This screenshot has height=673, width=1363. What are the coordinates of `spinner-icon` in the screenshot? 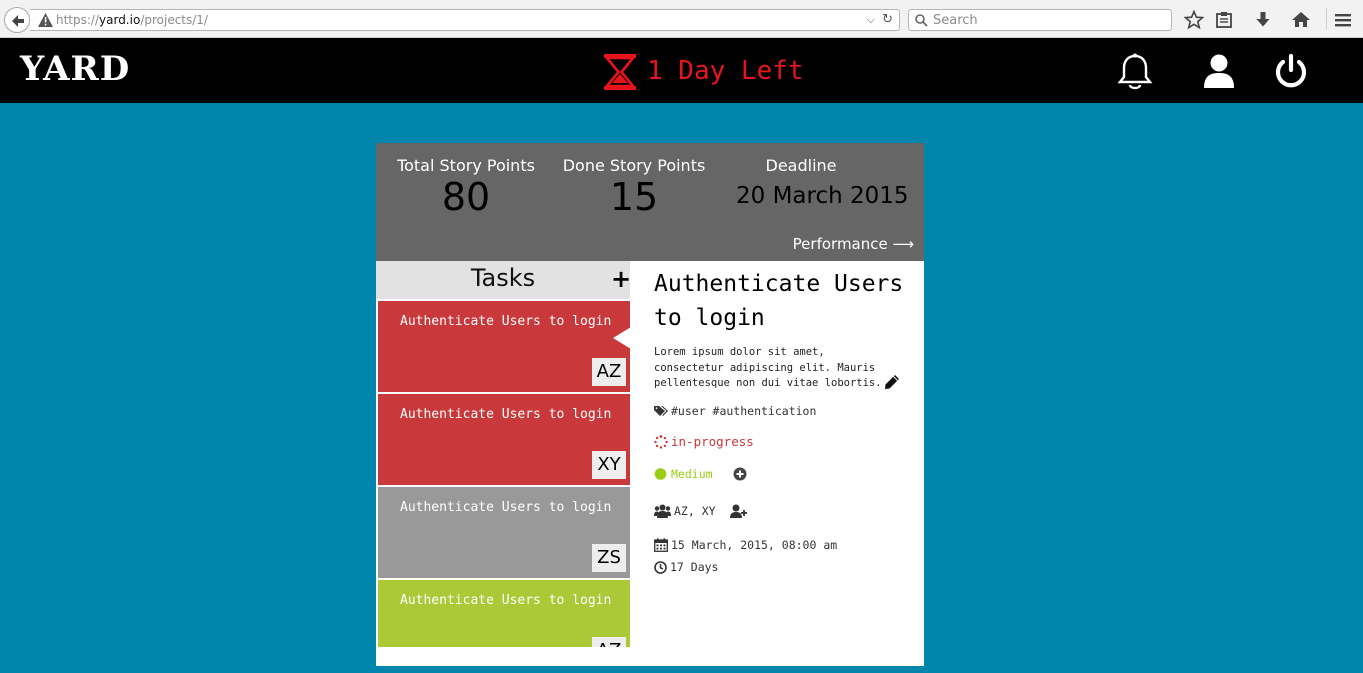 It's located at (661, 441).